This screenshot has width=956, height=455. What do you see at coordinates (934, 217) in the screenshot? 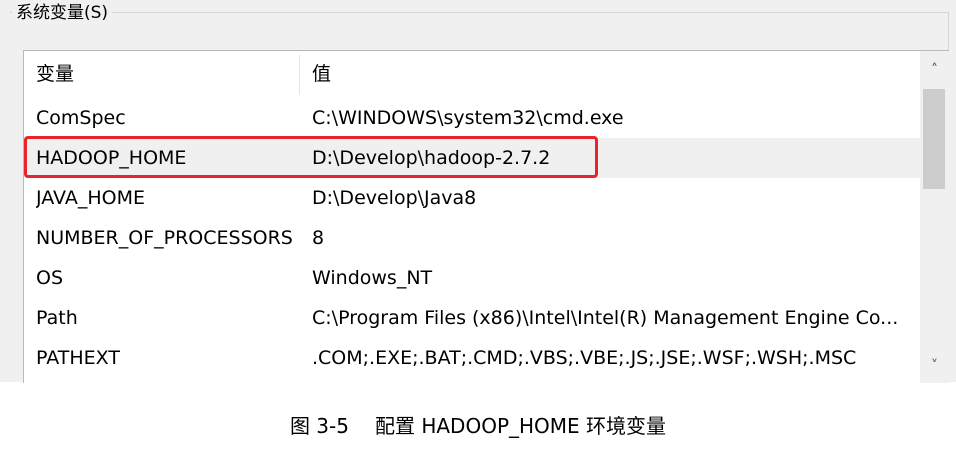
I see `vertical-scrollbar: ˄ ˅` at bounding box center [934, 217].